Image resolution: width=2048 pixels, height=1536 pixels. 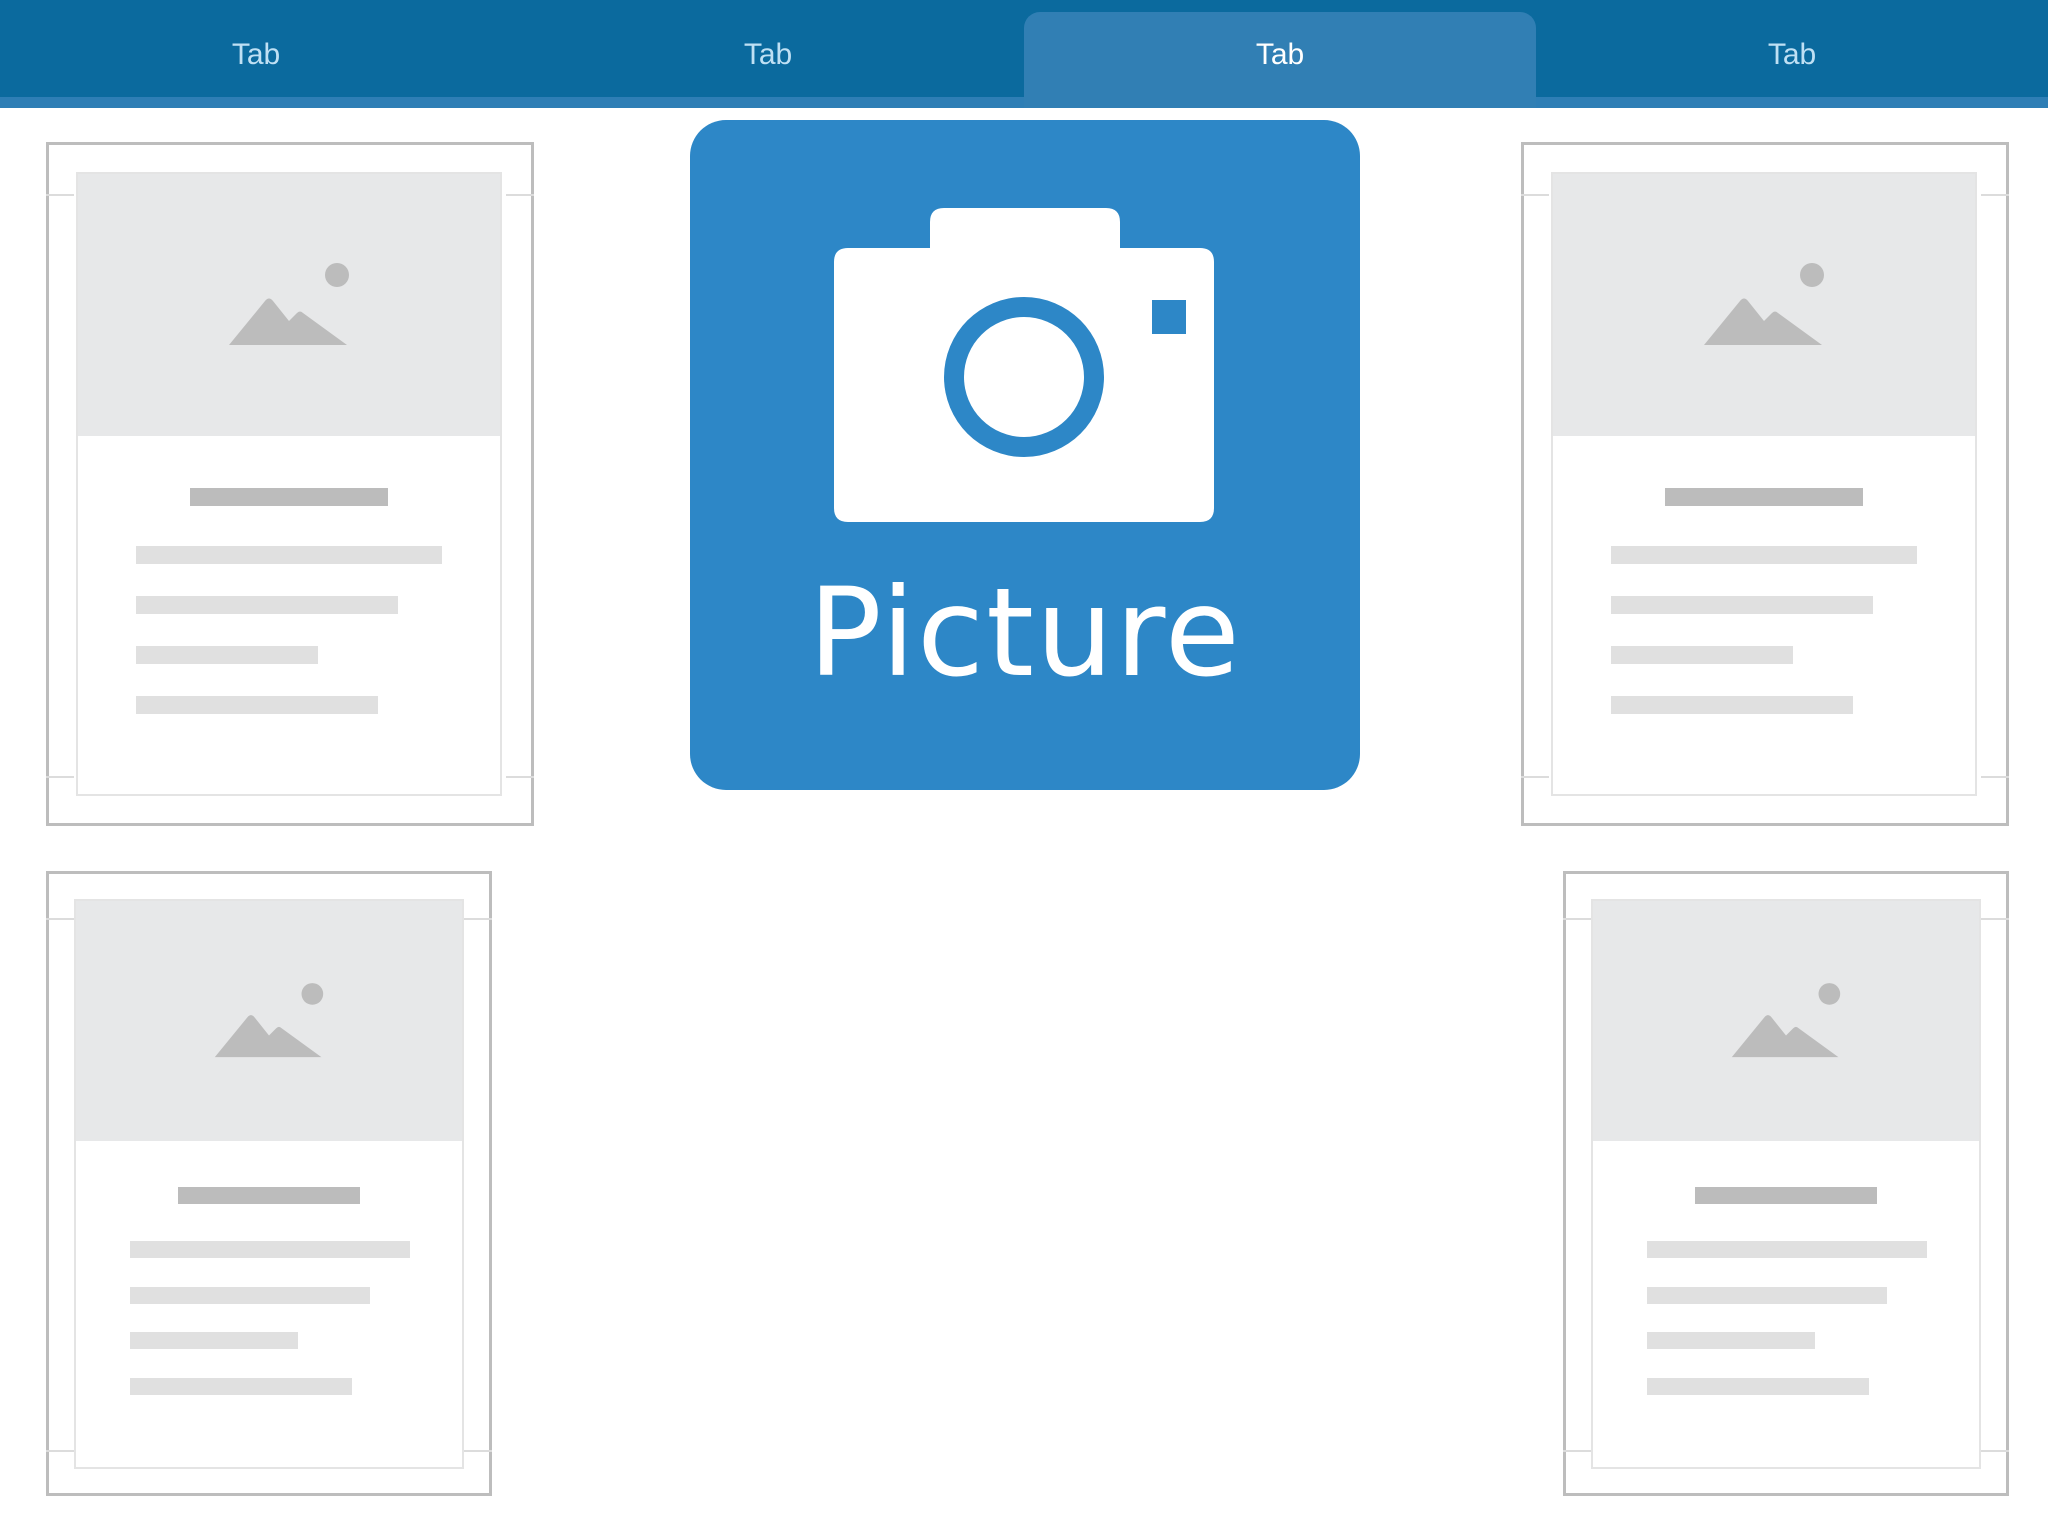 I want to click on camera-icon, so click(x=1024, y=365).